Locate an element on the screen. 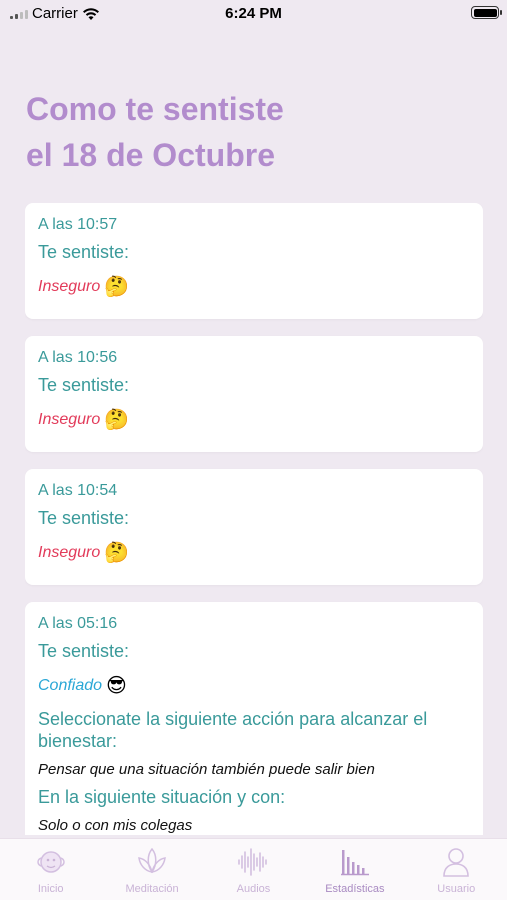  status-time: 6:24 PM is located at coordinates (253, 13).